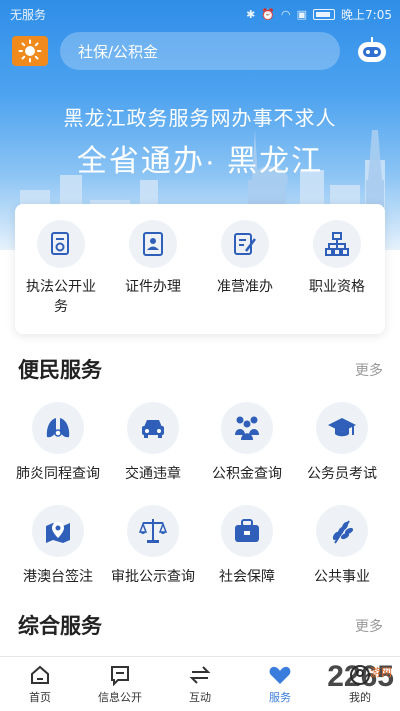 This screenshot has width=400, height=711. I want to click on id-card-icon, so click(153, 244).